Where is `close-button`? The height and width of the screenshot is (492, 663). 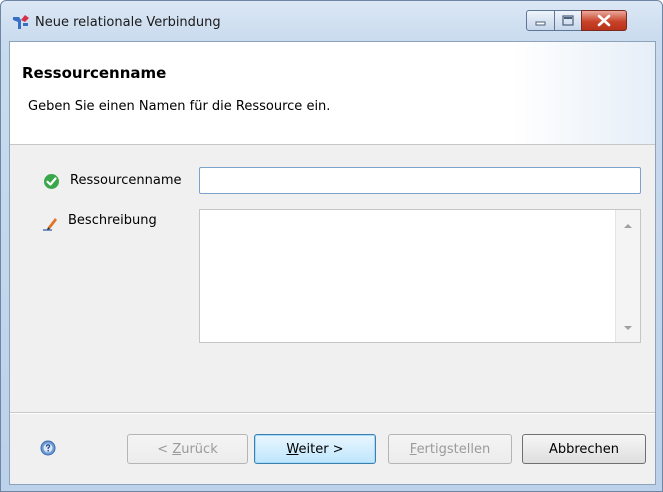
close-button is located at coordinates (604, 20).